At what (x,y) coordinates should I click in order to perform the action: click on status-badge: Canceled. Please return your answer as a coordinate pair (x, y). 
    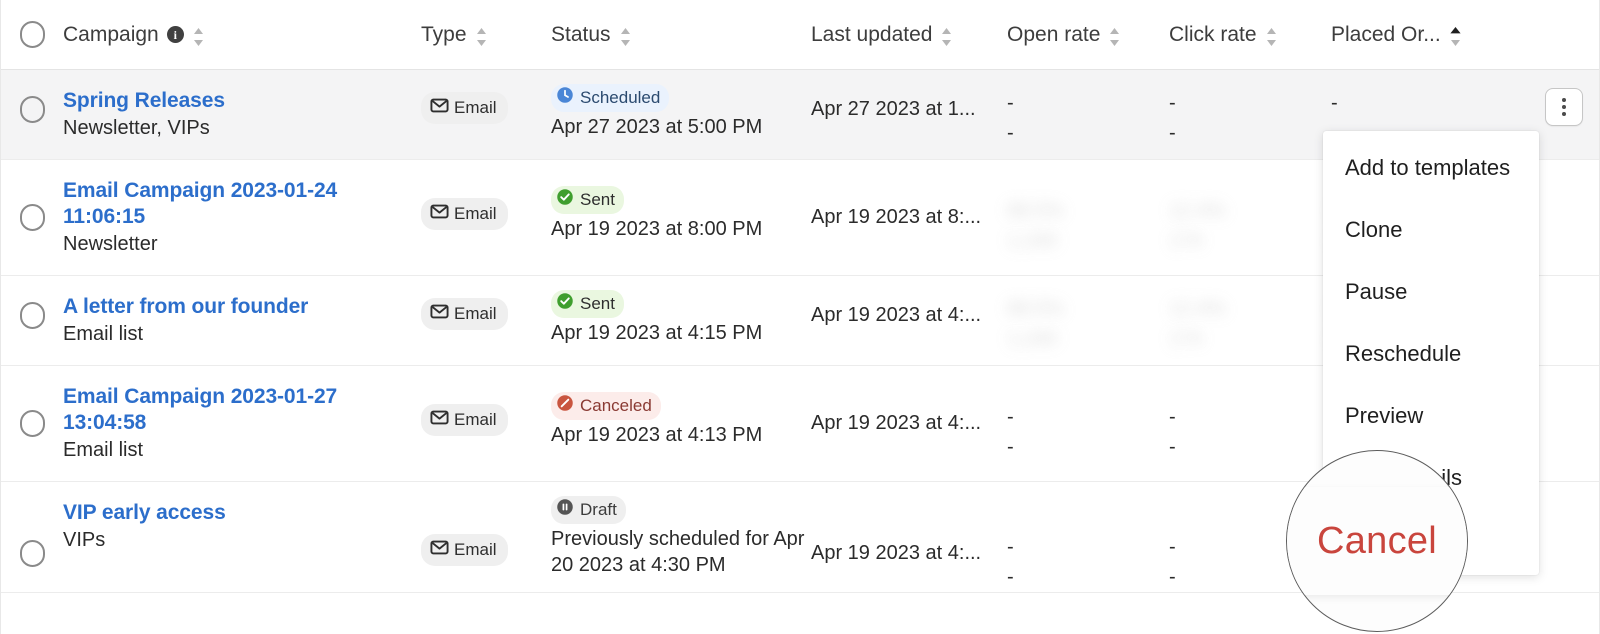
    Looking at the image, I should click on (606, 406).